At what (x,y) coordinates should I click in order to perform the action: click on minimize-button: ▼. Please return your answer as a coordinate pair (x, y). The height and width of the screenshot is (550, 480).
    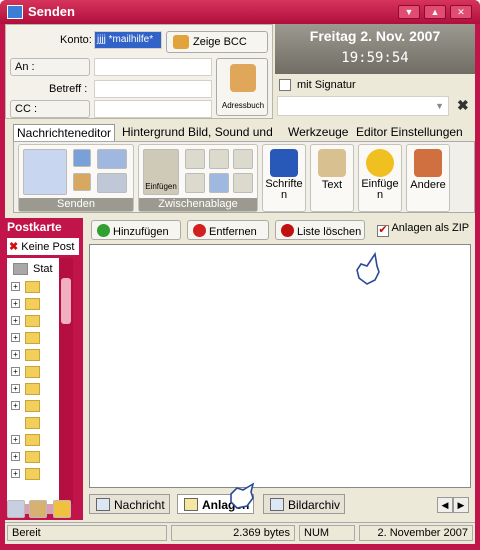
    Looking at the image, I should click on (409, 12).